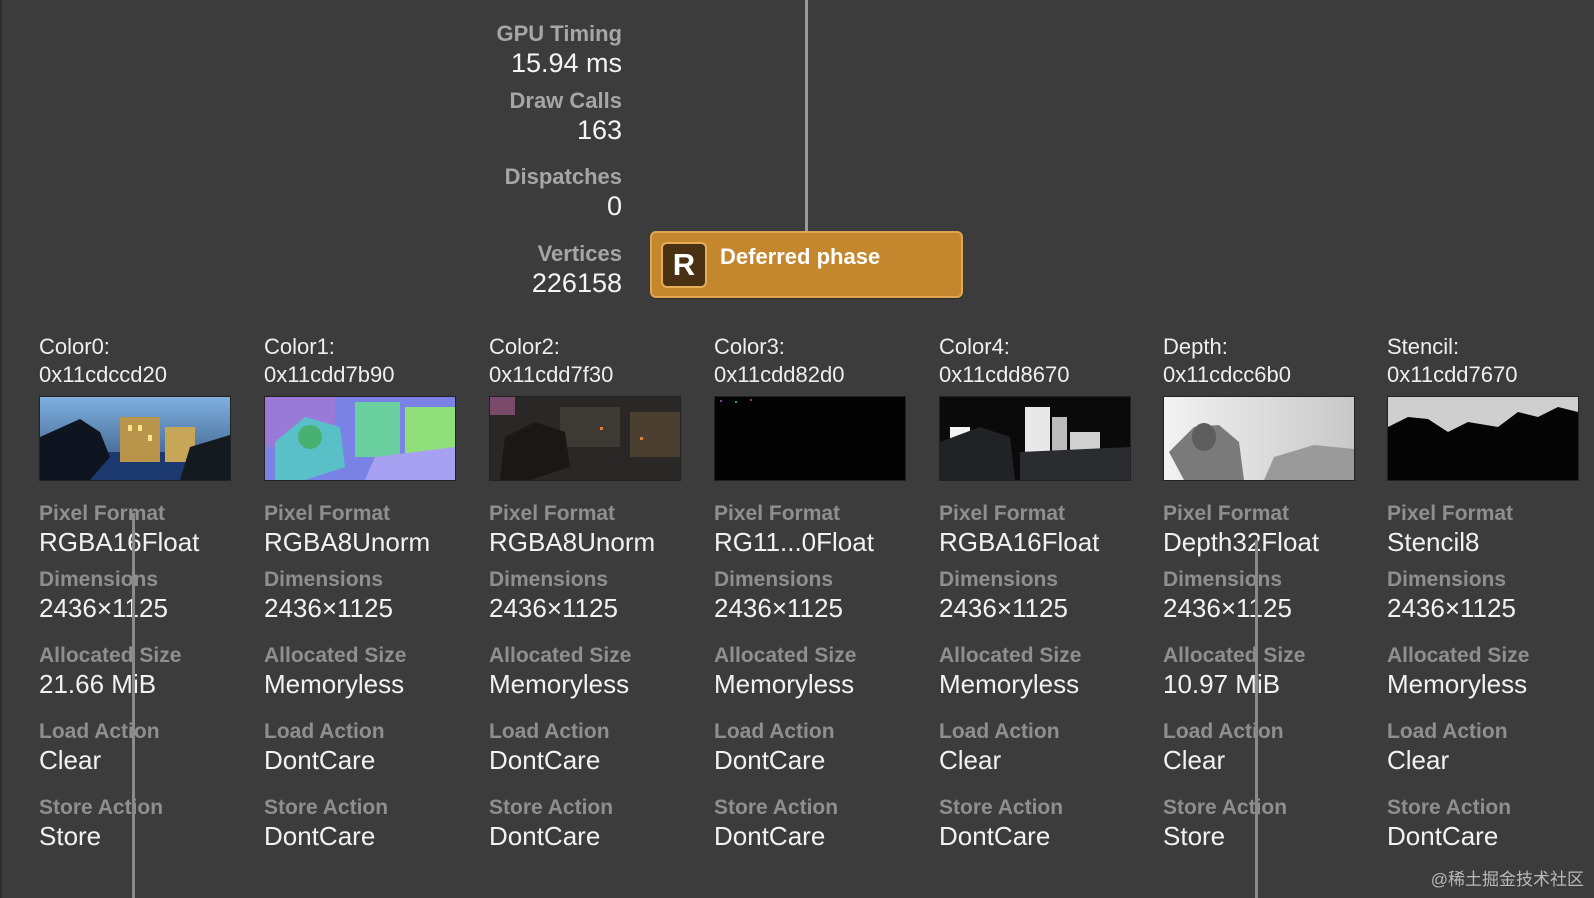  What do you see at coordinates (1004, 374) in the screenshot?
I see `attachment-address: 0x11cdd8670` at bounding box center [1004, 374].